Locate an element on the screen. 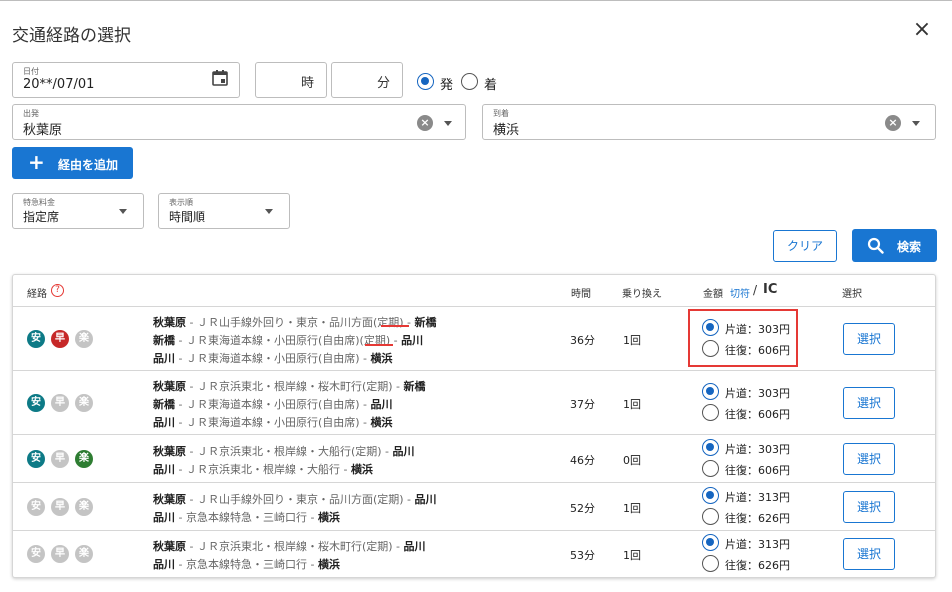 Image resolution: width=952 pixels, height=592 pixels. clear-button: クリア is located at coordinates (805, 246).